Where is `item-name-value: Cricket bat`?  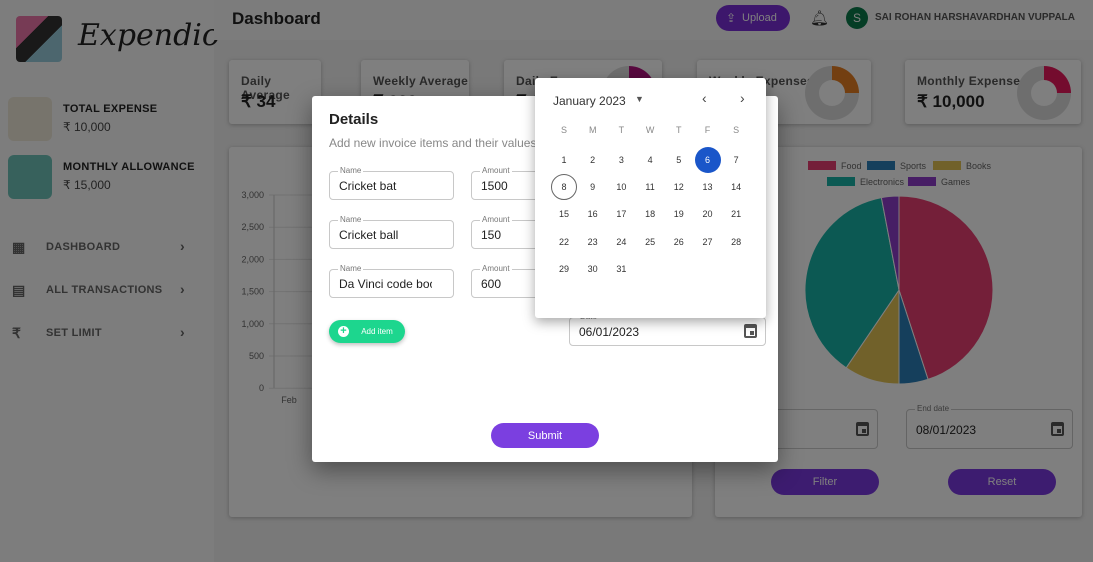
item-name-value: Cricket bat is located at coordinates (385, 186).